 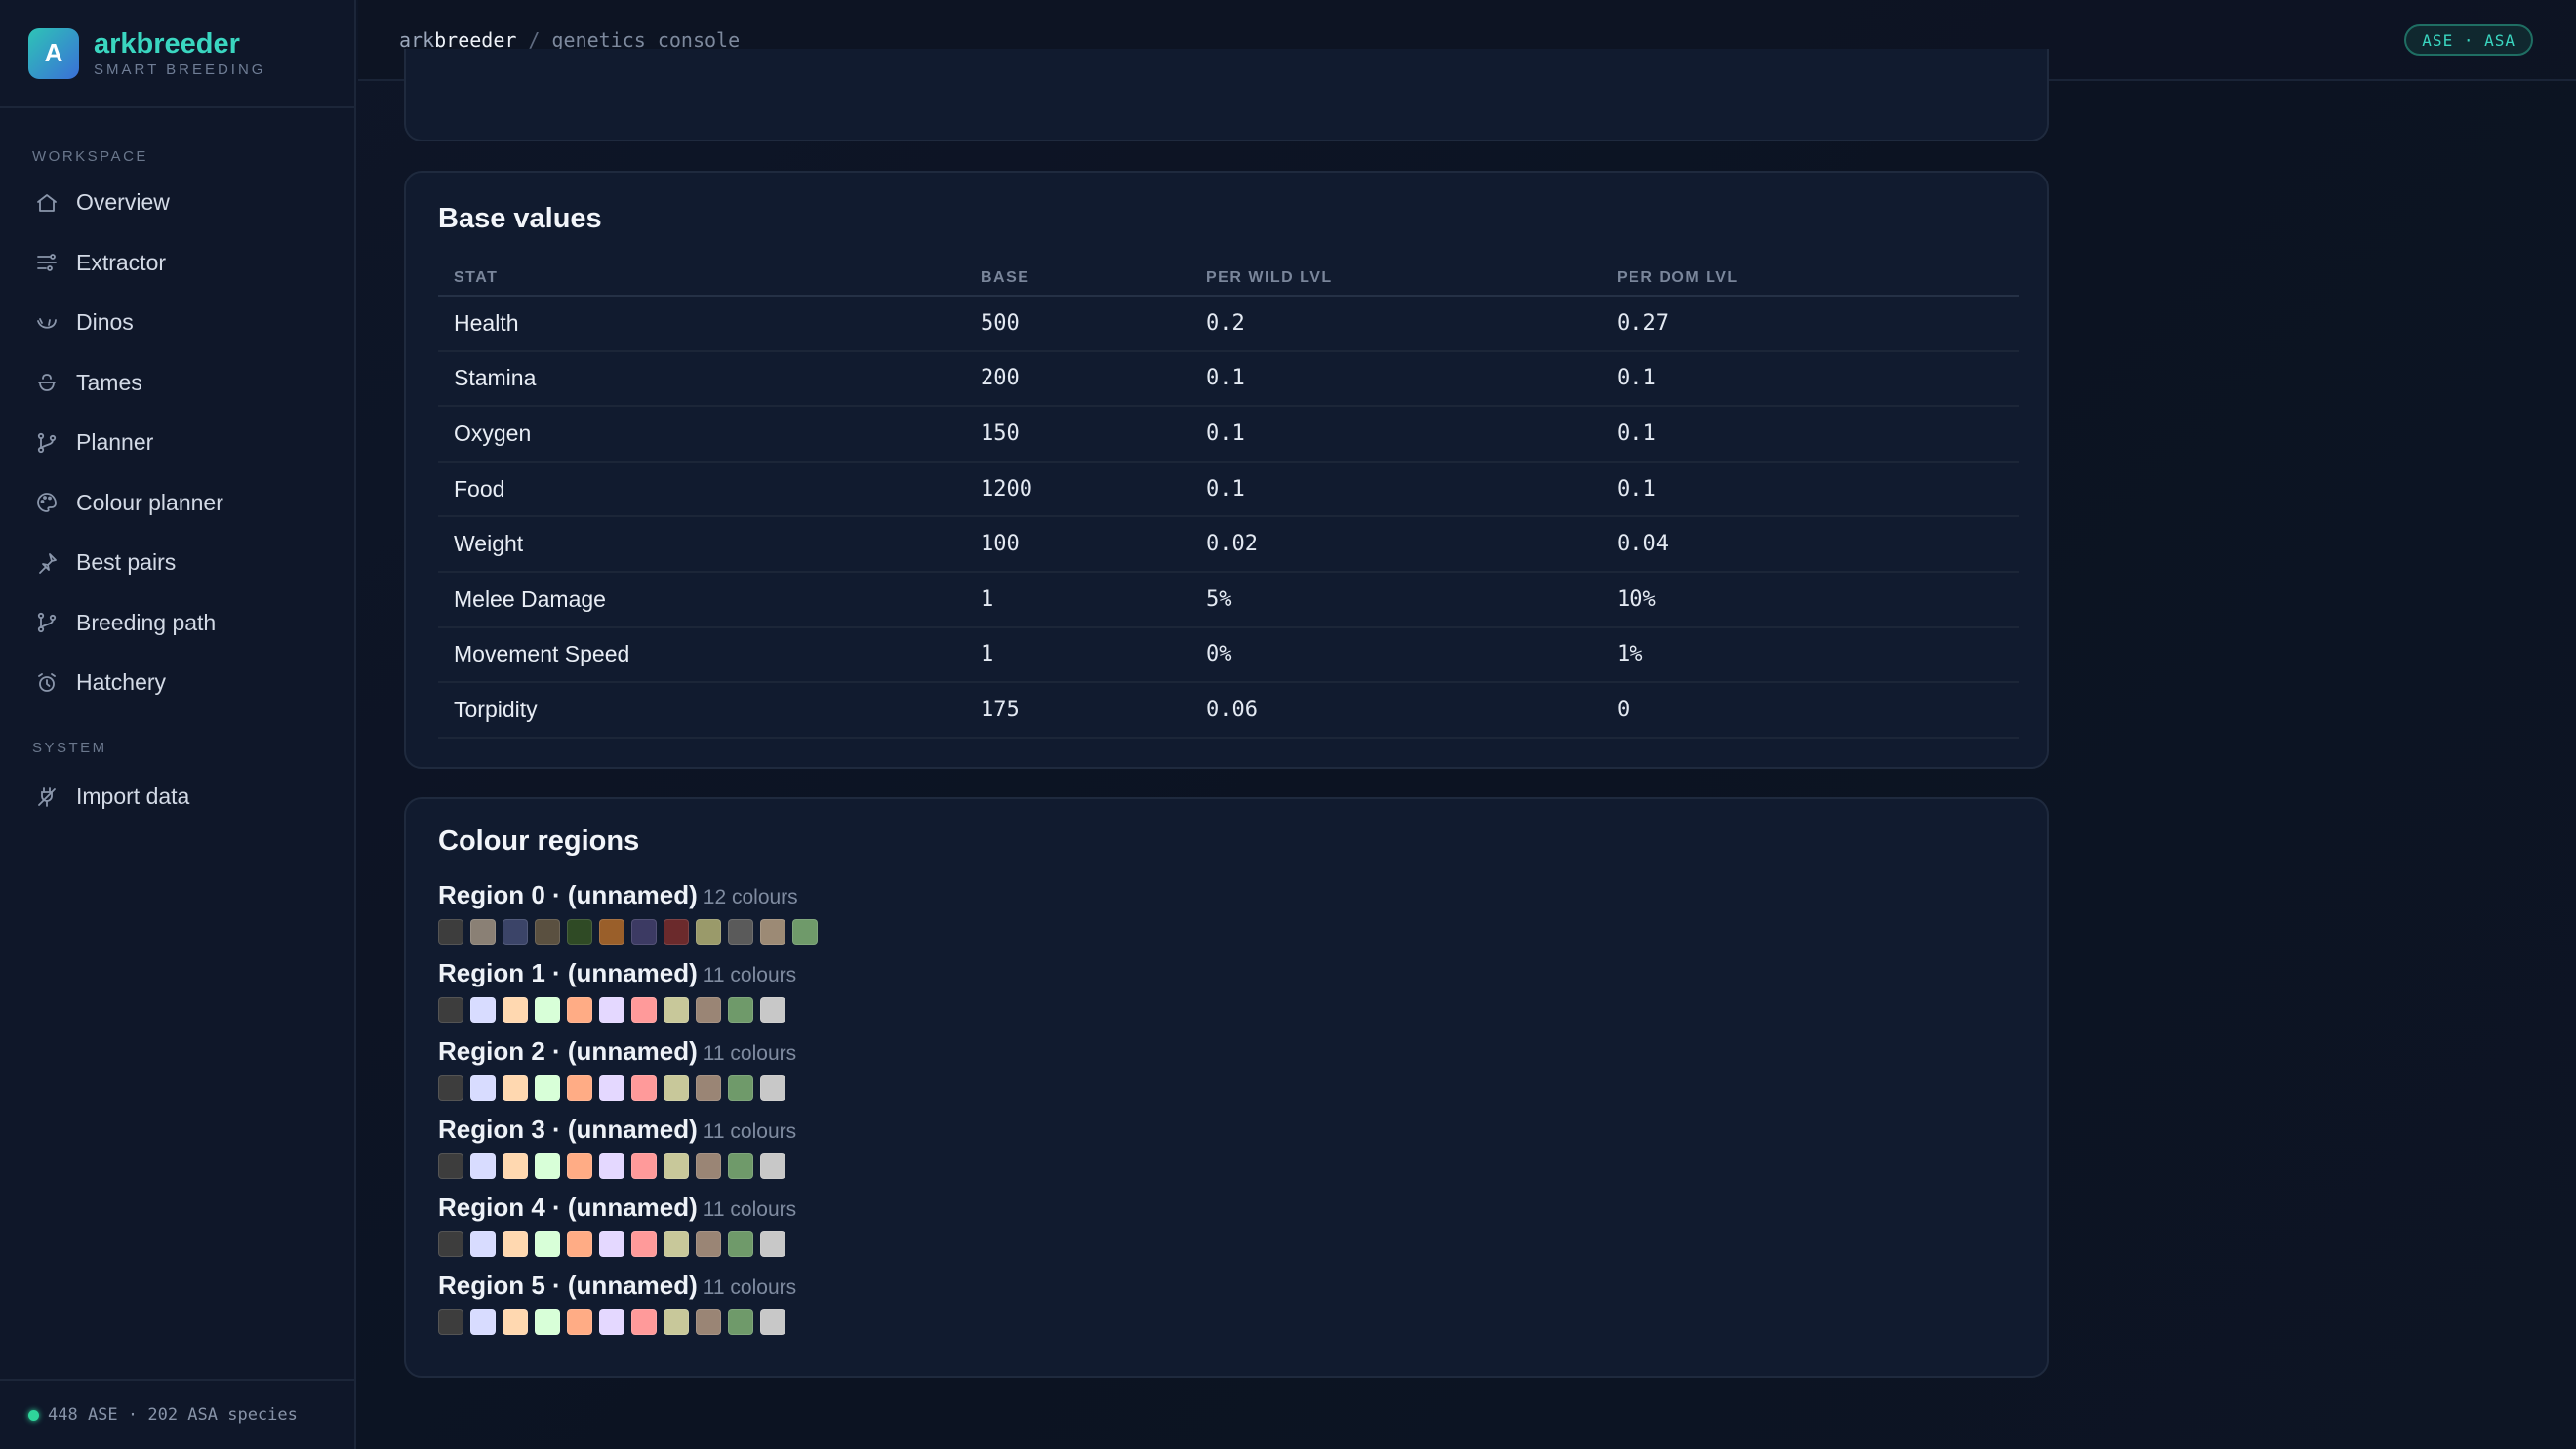 I want to click on colour-region: Region 5 · (unnamed) 11 colours, so click(x=631, y=1309).